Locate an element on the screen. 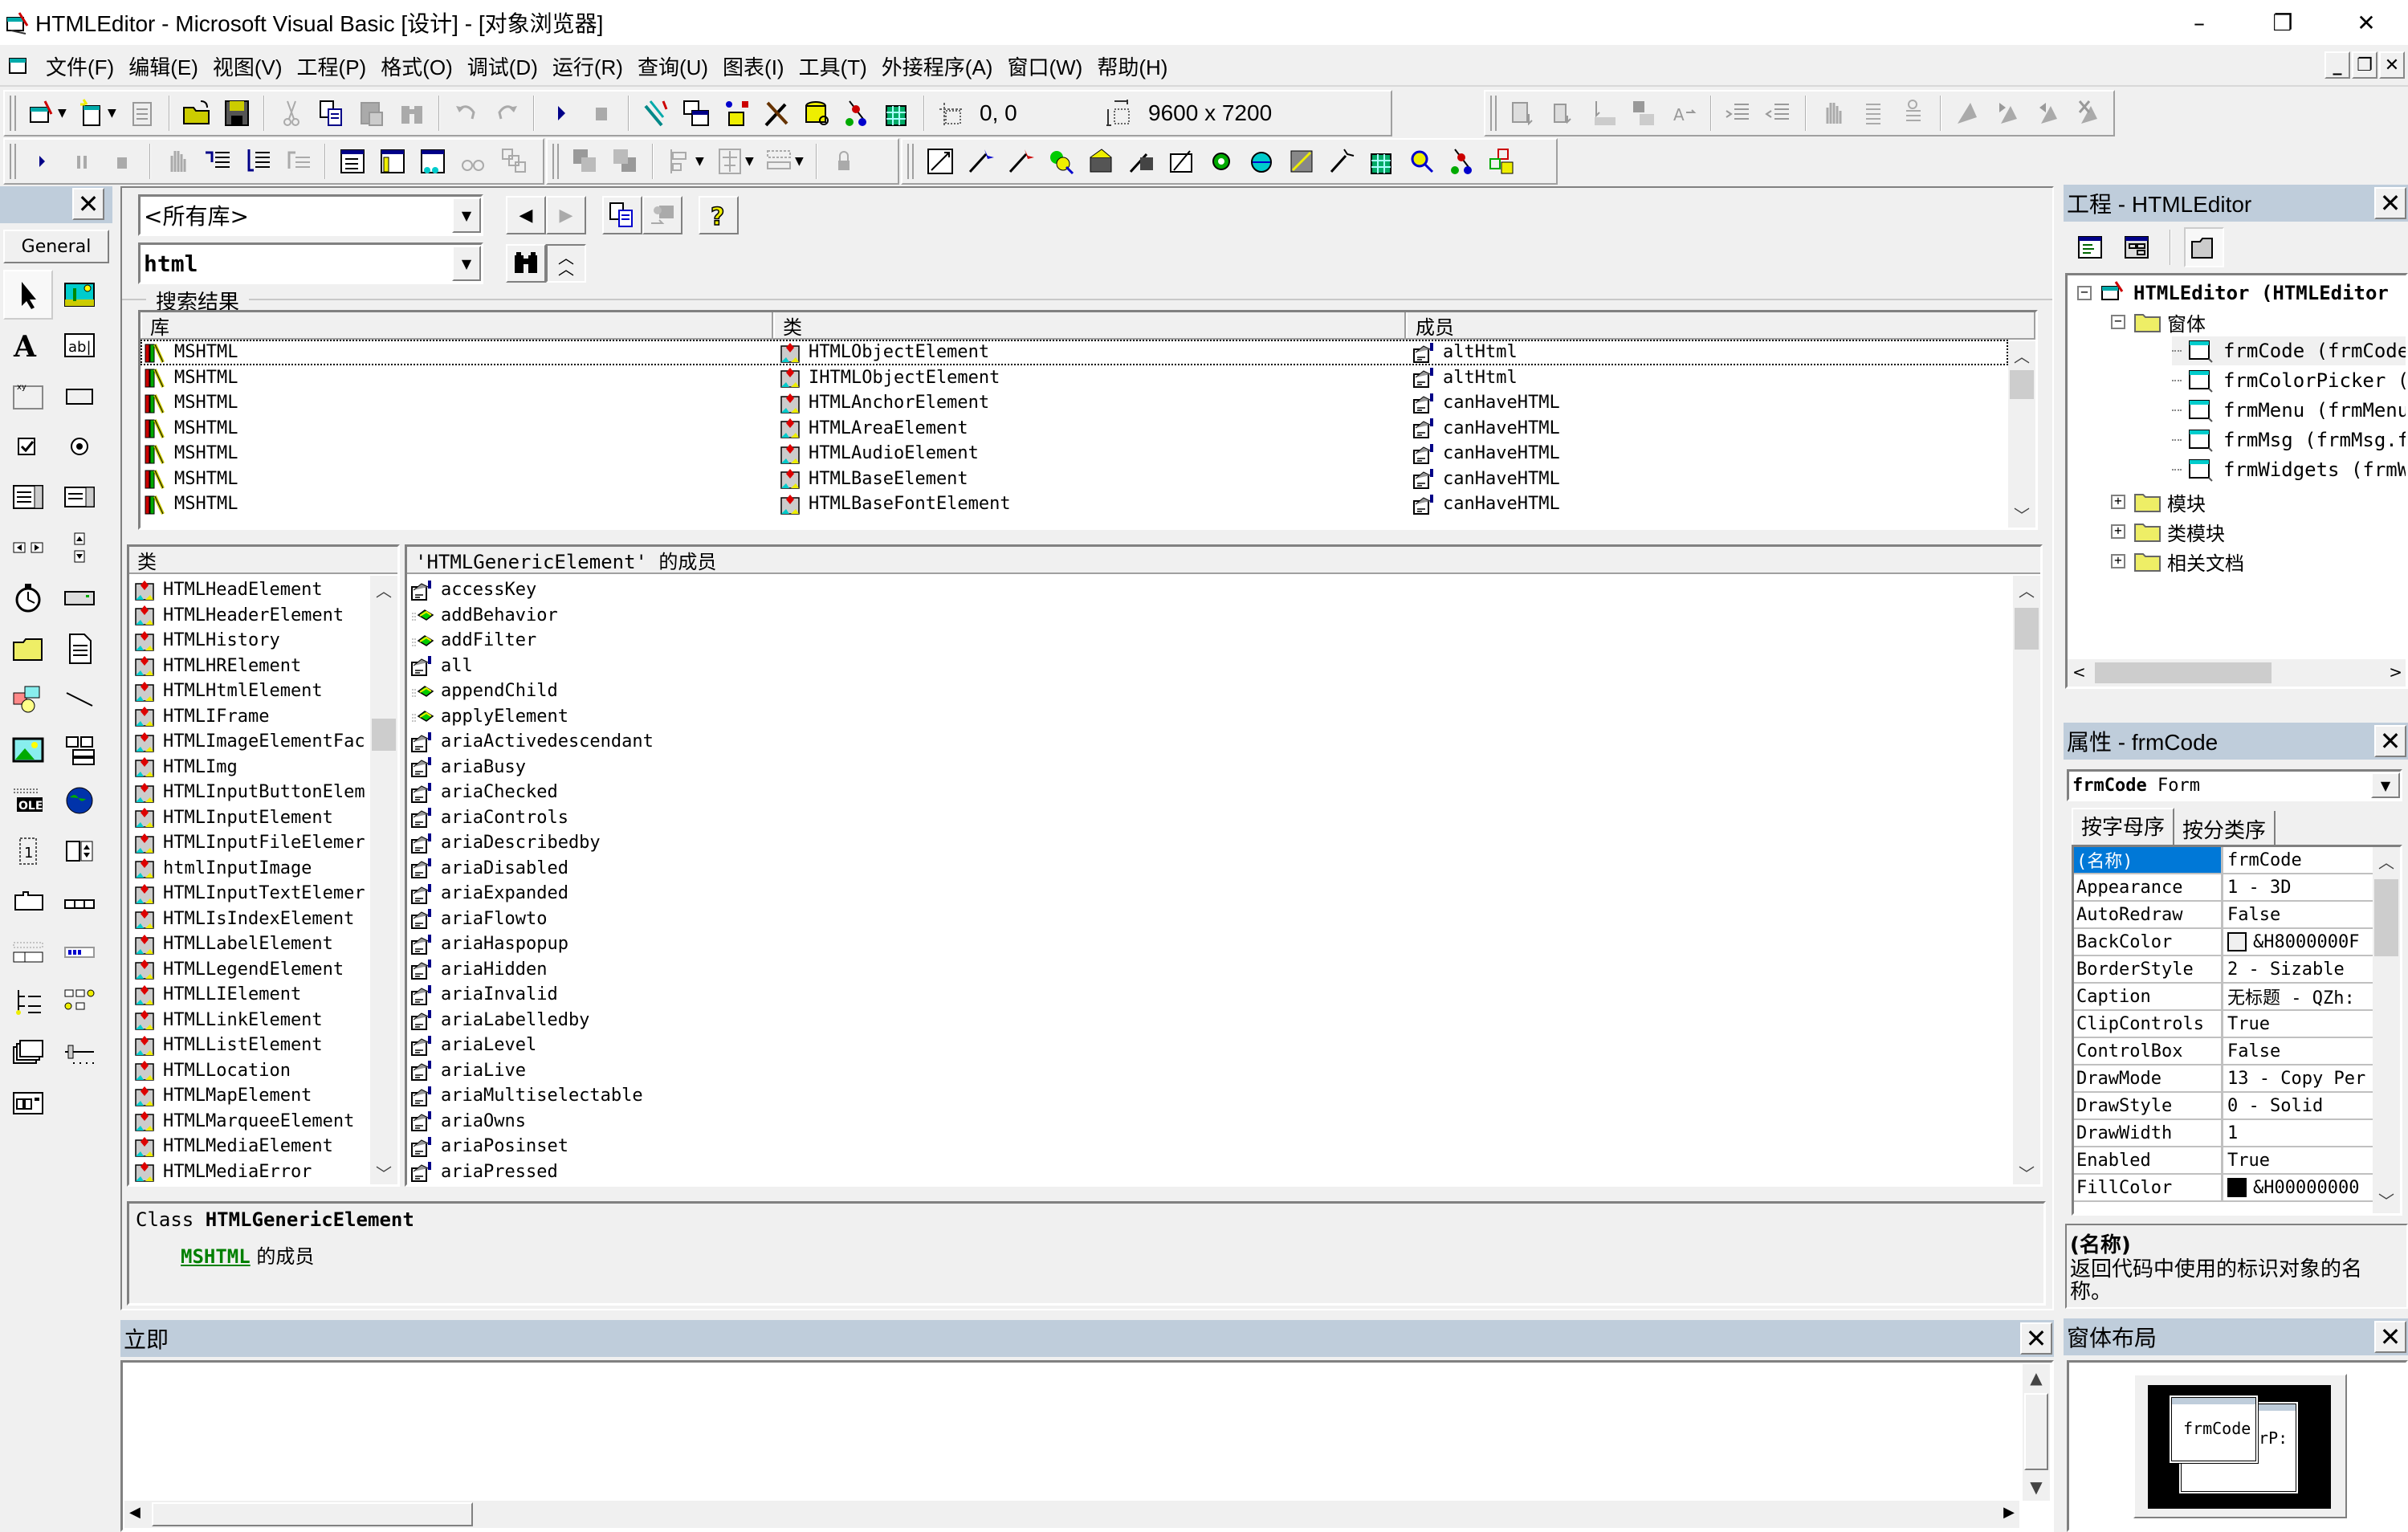 Image resolution: width=2408 pixels, height=1532 pixels. property-value: 无标题 - QZh: is located at coordinates (2291, 996).